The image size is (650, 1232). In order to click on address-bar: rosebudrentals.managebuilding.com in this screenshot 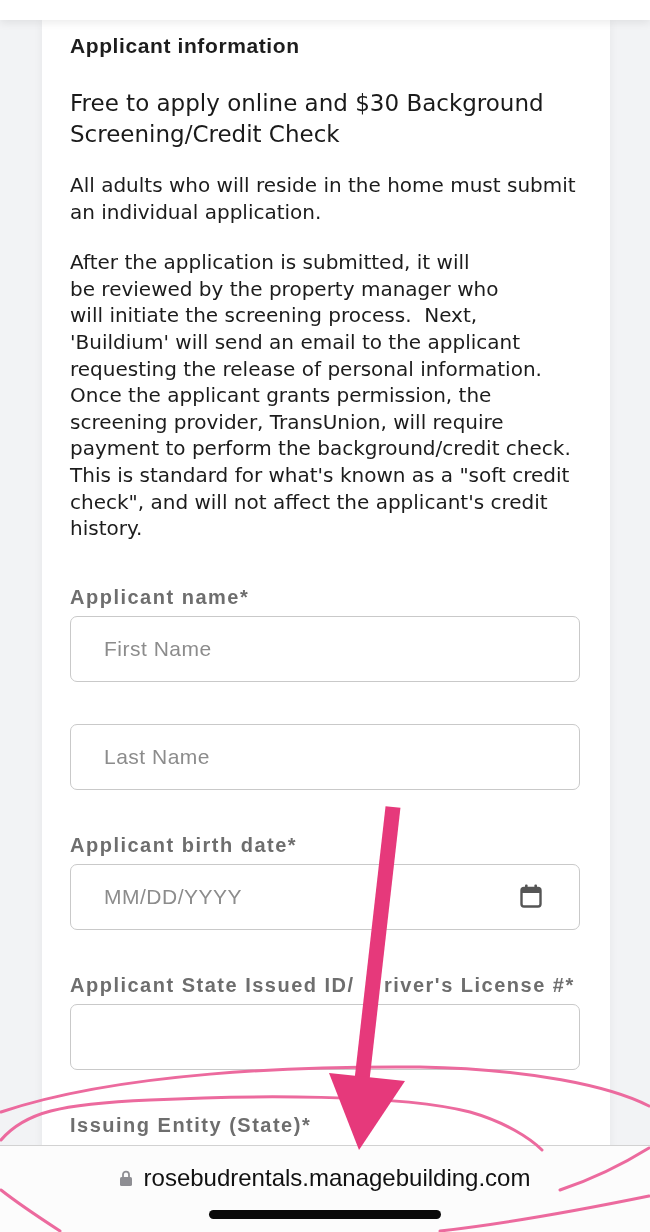, I will do `click(325, 1188)`.